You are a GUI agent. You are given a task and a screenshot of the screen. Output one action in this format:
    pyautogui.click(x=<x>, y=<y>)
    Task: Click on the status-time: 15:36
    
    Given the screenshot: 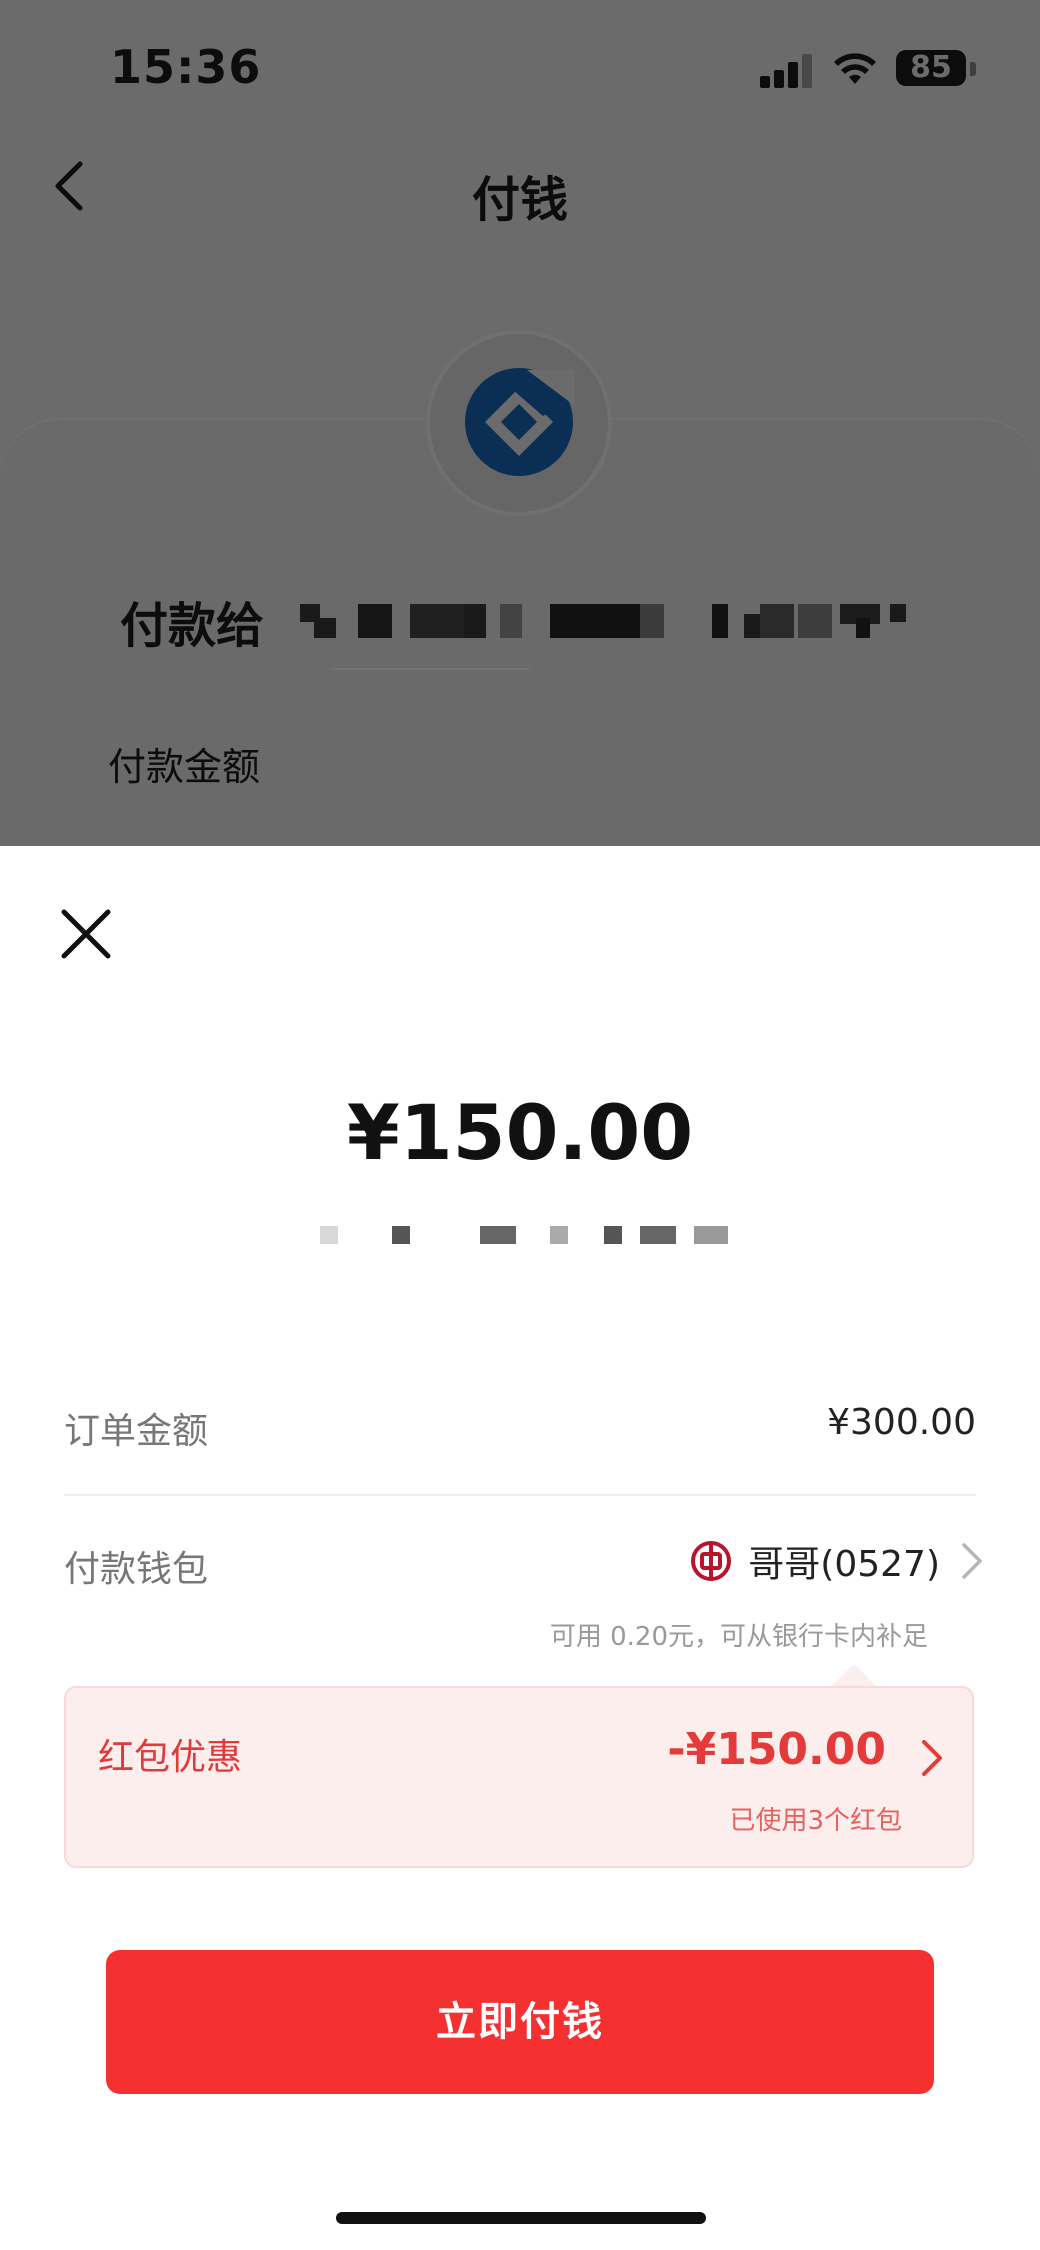 What is the action you would take?
    pyautogui.click(x=186, y=67)
    